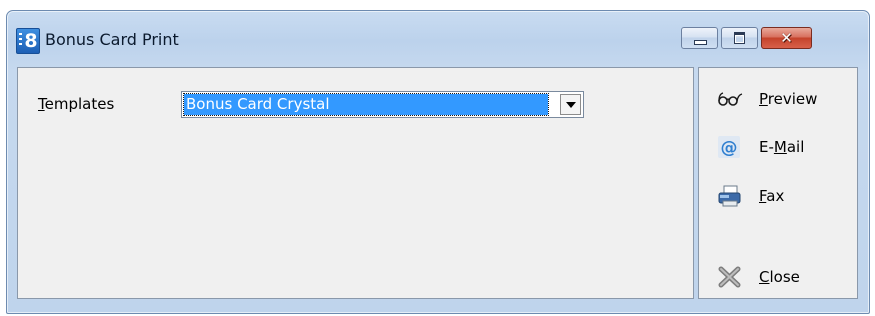  What do you see at coordinates (699, 38) in the screenshot?
I see `minimize-button` at bounding box center [699, 38].